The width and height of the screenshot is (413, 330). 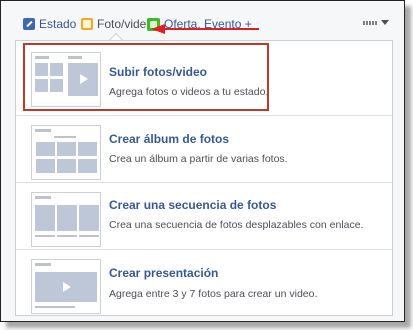 I want to click on carousel-thumbnail, so click(x=66, y=219).